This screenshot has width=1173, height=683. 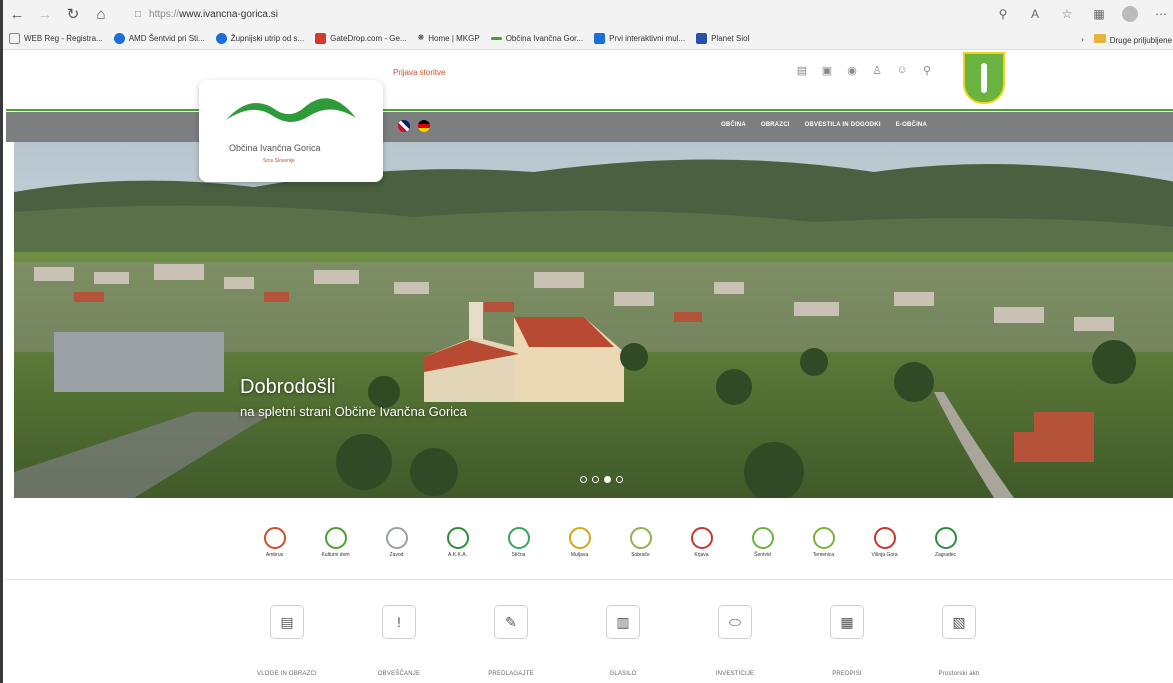 What do you see at coordinates (984, 78) in the screenshot?
I see `coat-of-arms` at bounding box center [984, 78].